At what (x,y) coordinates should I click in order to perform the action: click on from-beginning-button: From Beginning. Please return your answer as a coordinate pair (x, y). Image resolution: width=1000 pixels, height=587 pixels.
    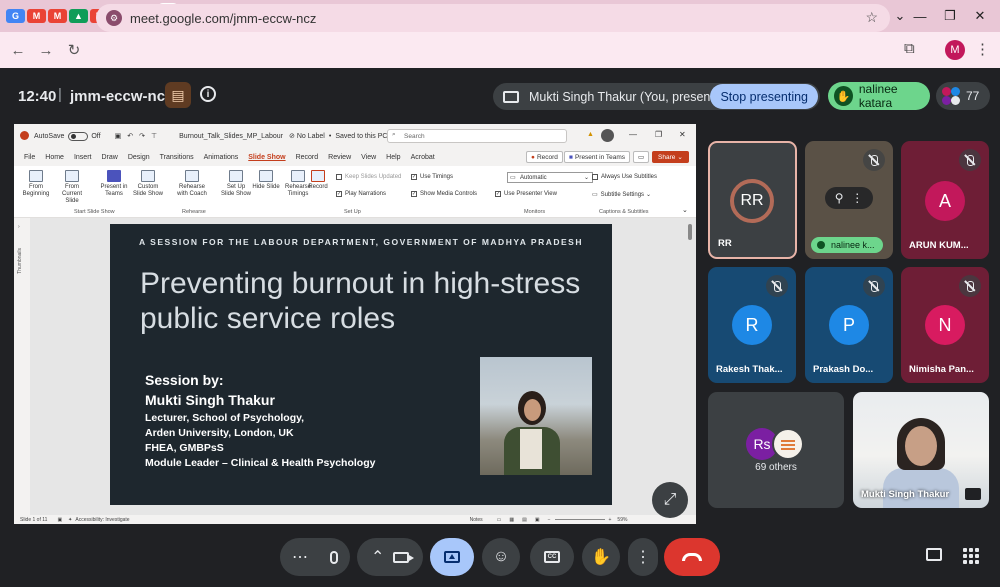
    Looking at the image, I should click on (36, 184).